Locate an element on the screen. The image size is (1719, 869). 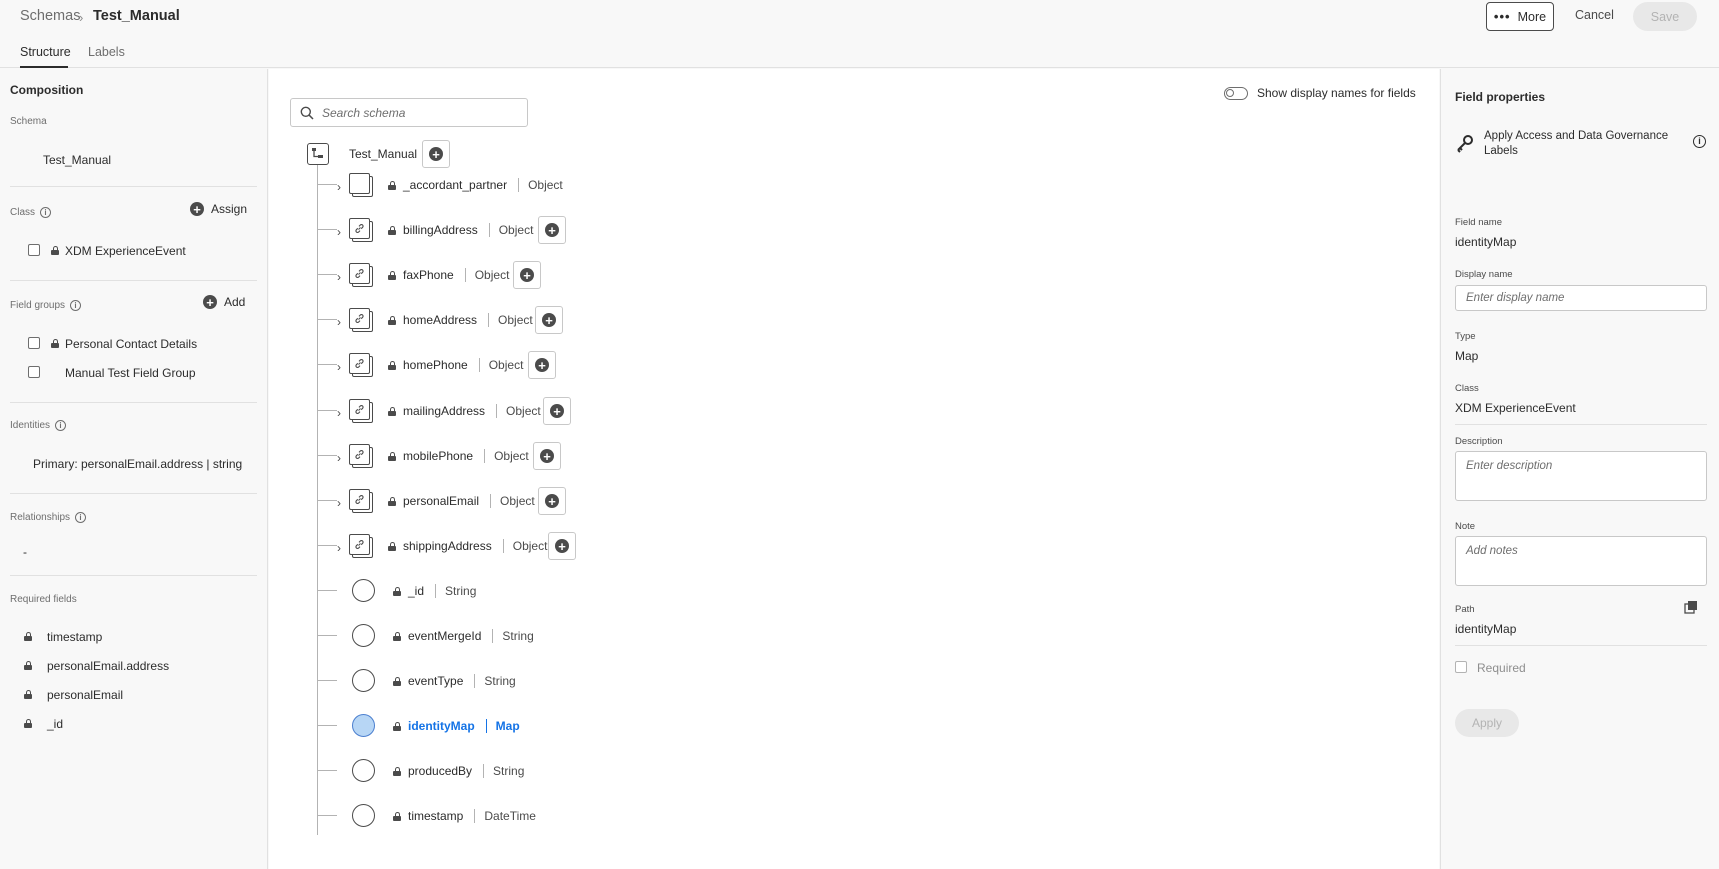
field-row: producedBy String is located at coordinates (619, 773).